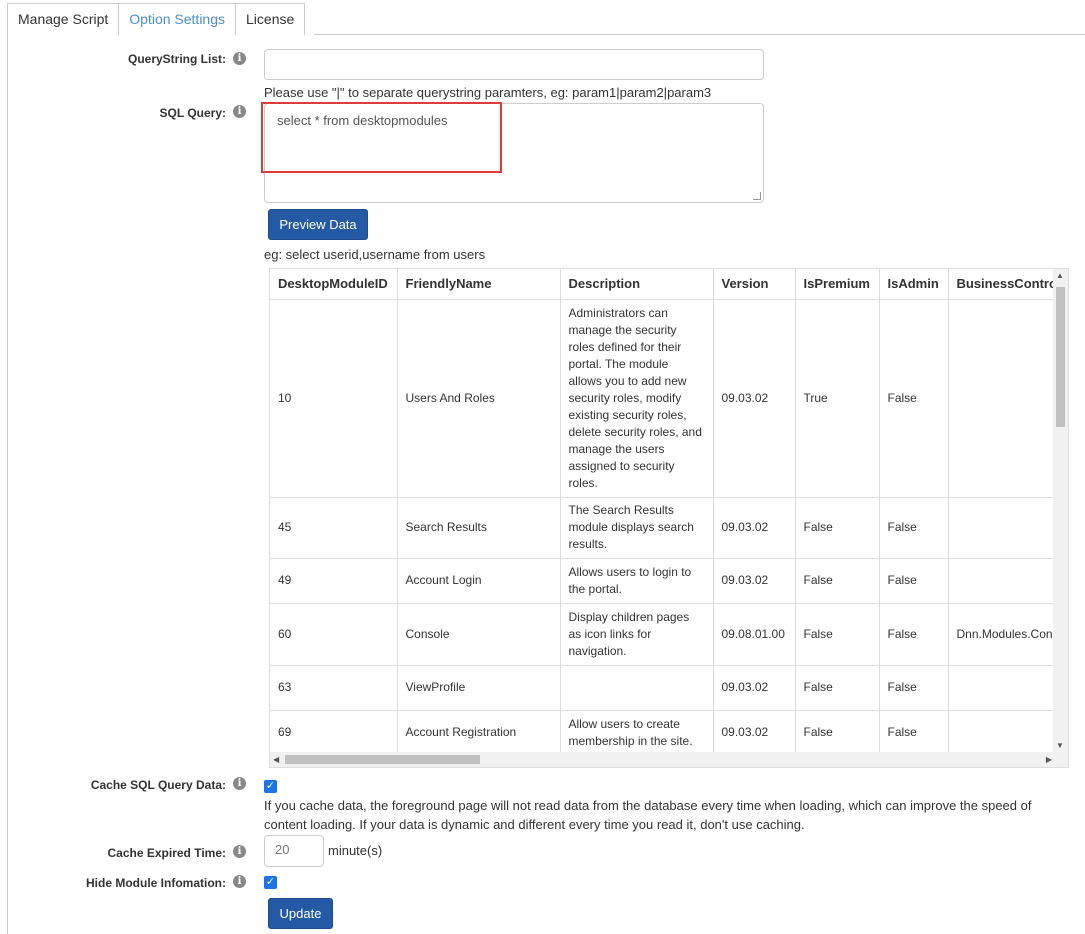 The image size is (1085, 934). What do you see at coordinates (334, 528) in the screenshot?
I see `cell-id: 45` at bounding box center [334, 528].